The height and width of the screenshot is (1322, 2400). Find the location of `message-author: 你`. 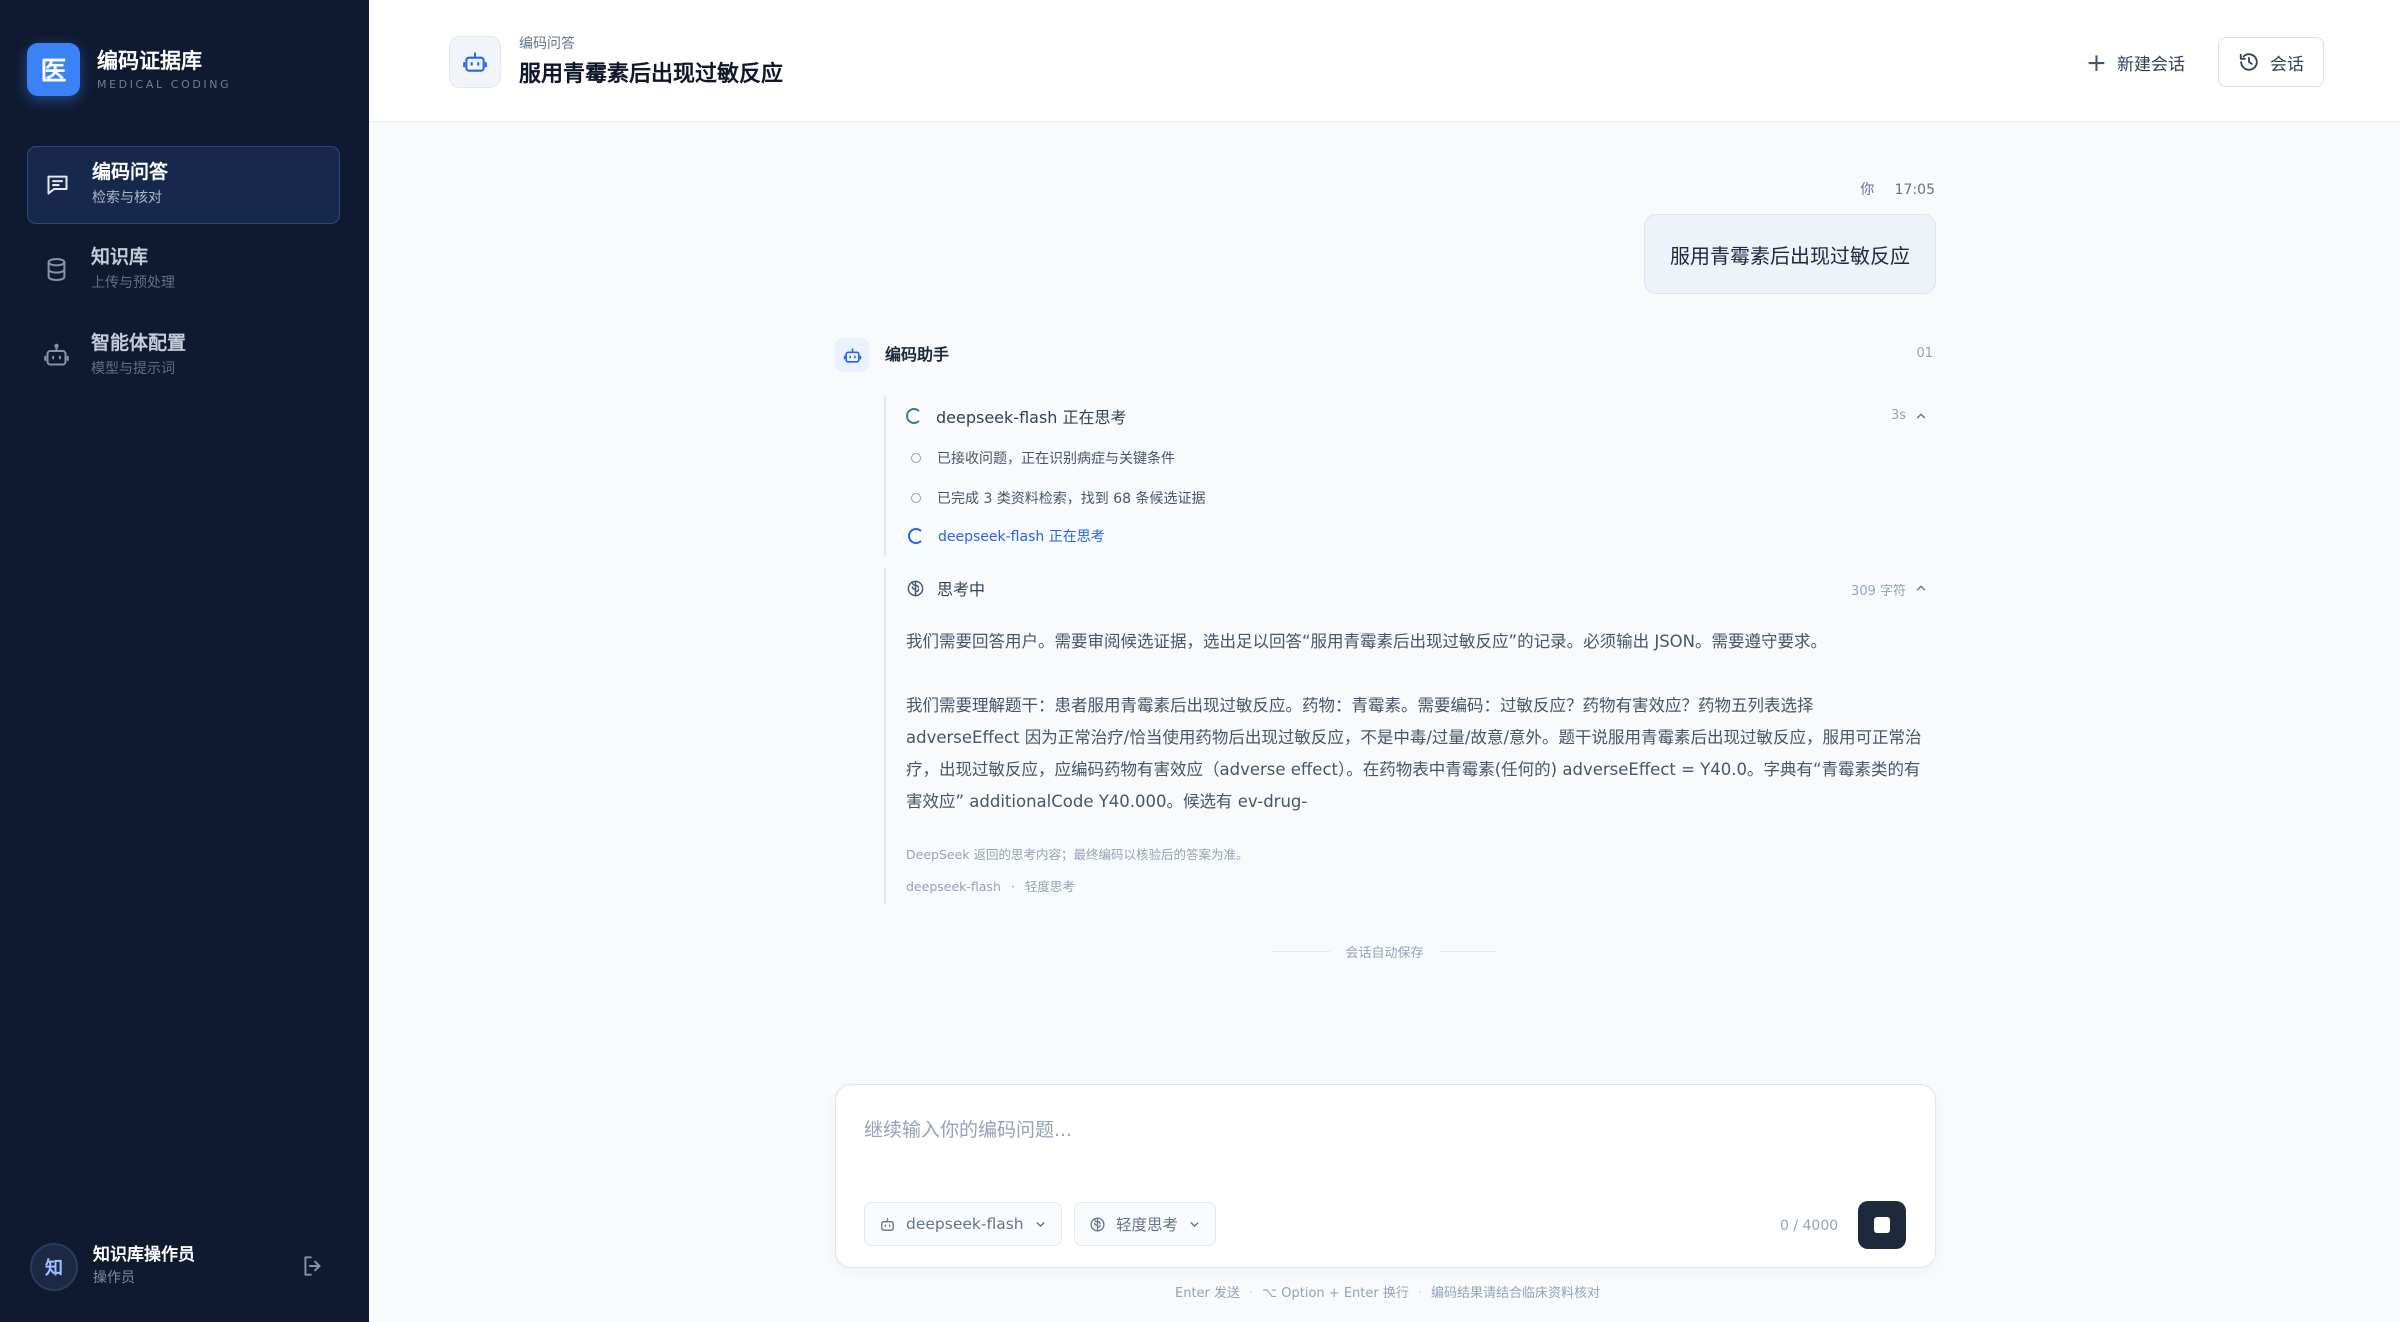

message-author: 你 is located at coordinates (1867, 190).